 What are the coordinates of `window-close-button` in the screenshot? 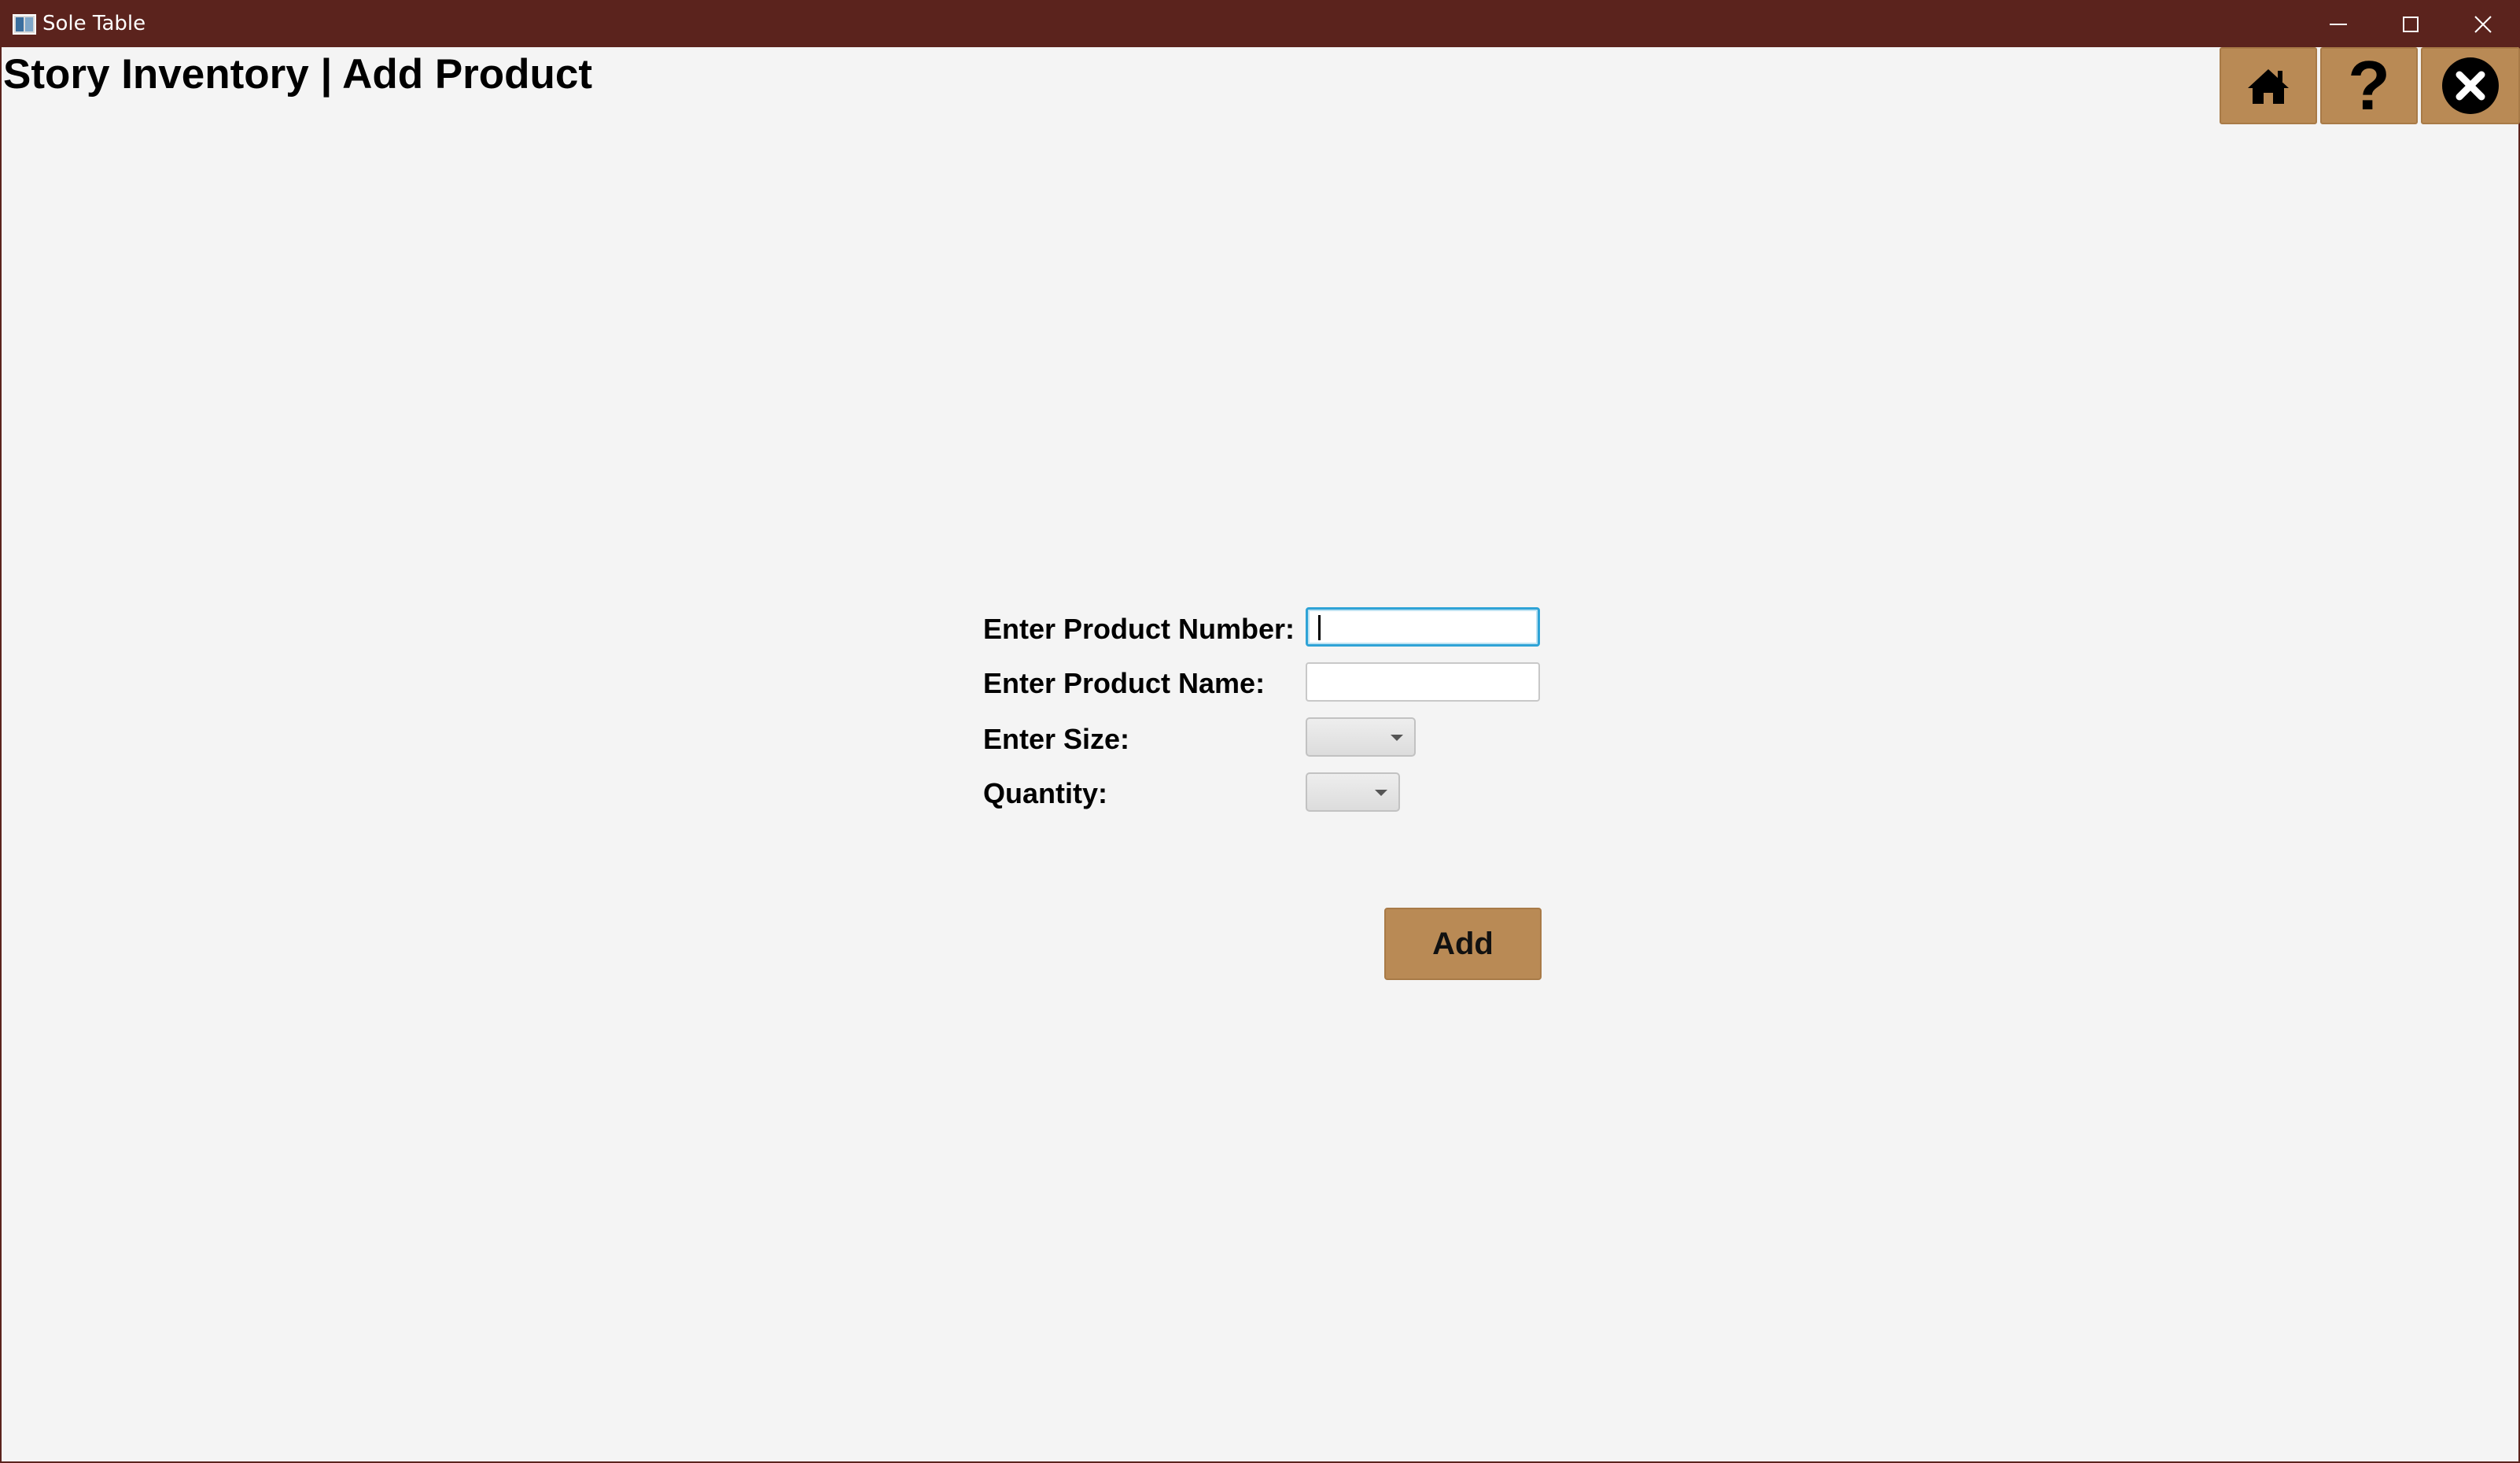 It's located at (2483, 24).